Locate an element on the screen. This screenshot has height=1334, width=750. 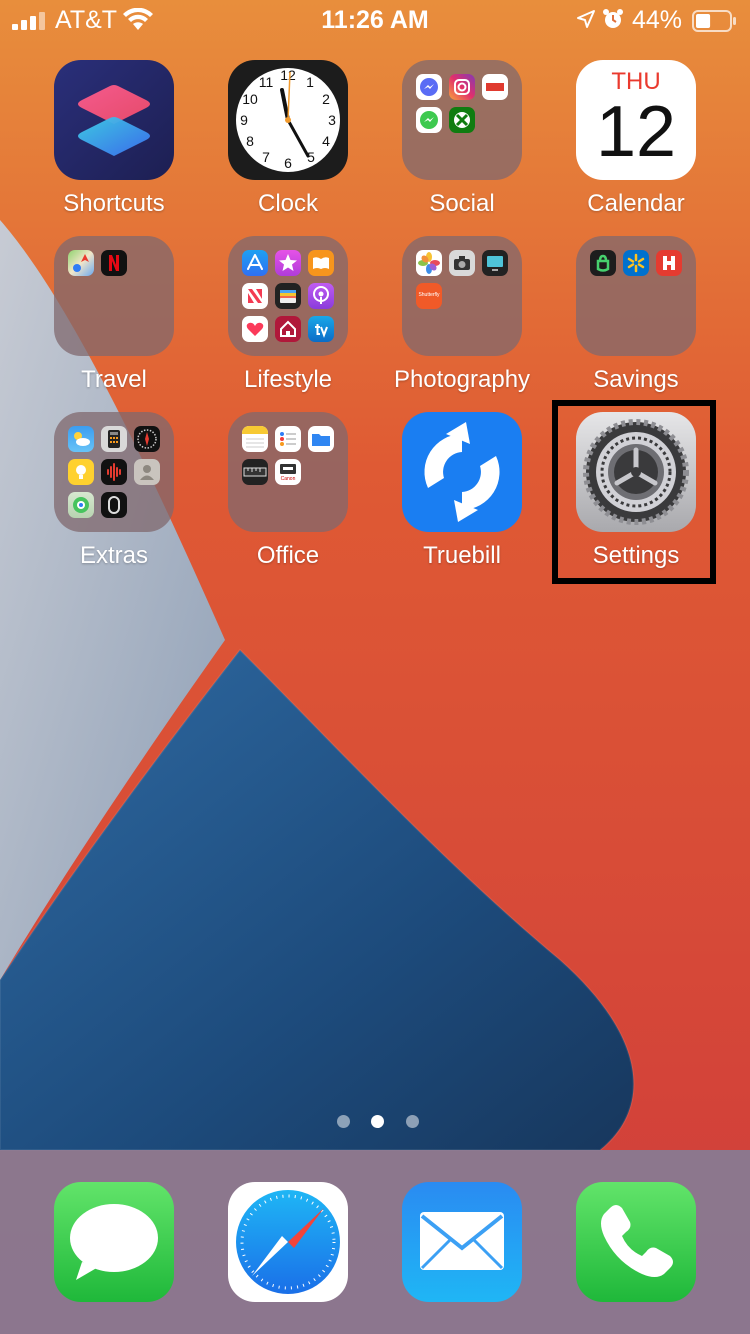
svg-text: 8 is located at coordinates (250, 141).